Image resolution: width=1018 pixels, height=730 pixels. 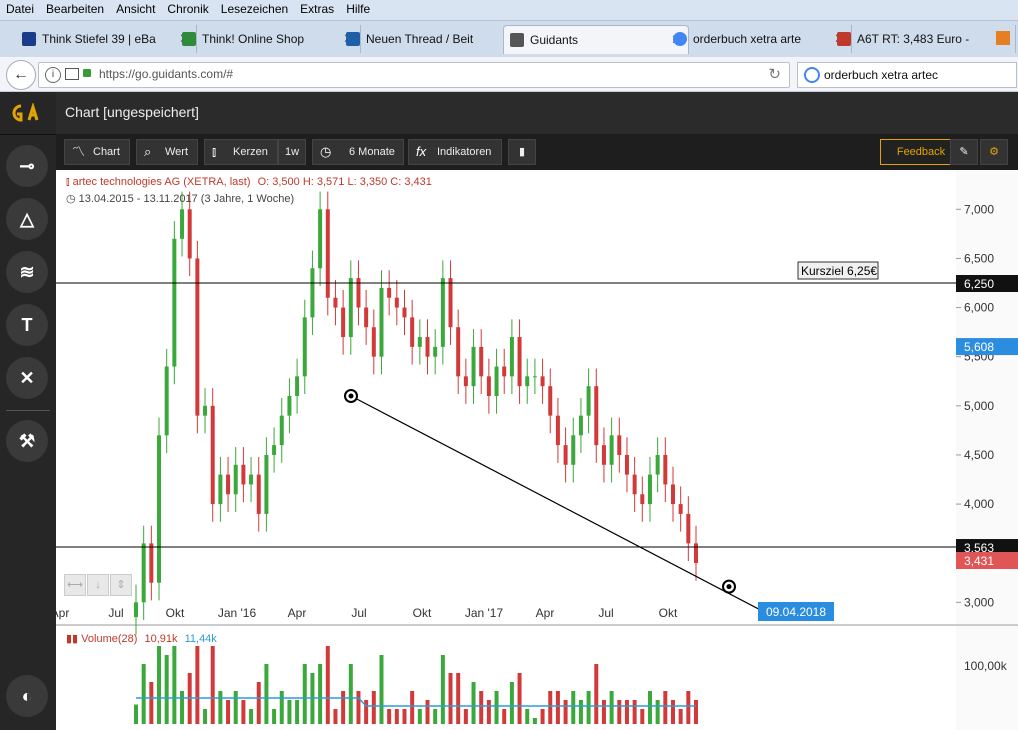 I want to click on tab-think-shop: Think! Online Shop ✕, so click(x=268, y=39).